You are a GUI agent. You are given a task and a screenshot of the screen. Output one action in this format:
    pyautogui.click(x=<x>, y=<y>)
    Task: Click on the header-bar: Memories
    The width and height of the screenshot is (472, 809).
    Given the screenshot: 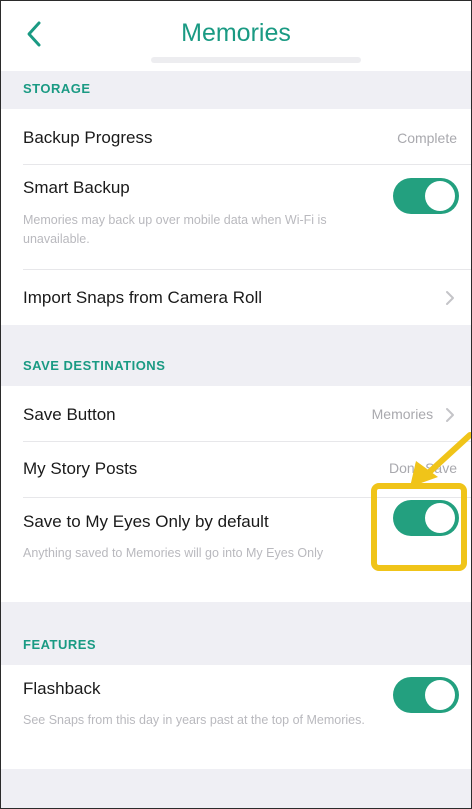 What is the action you would take?
    pyautogui.click(x=236, y=36)
    